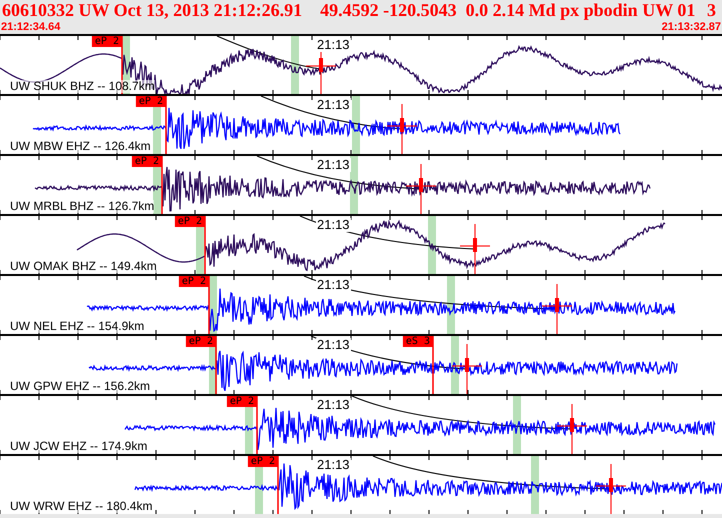  I want to click on channel-label: UW GPW EHZ -- 156.2km, so click(80, 386).